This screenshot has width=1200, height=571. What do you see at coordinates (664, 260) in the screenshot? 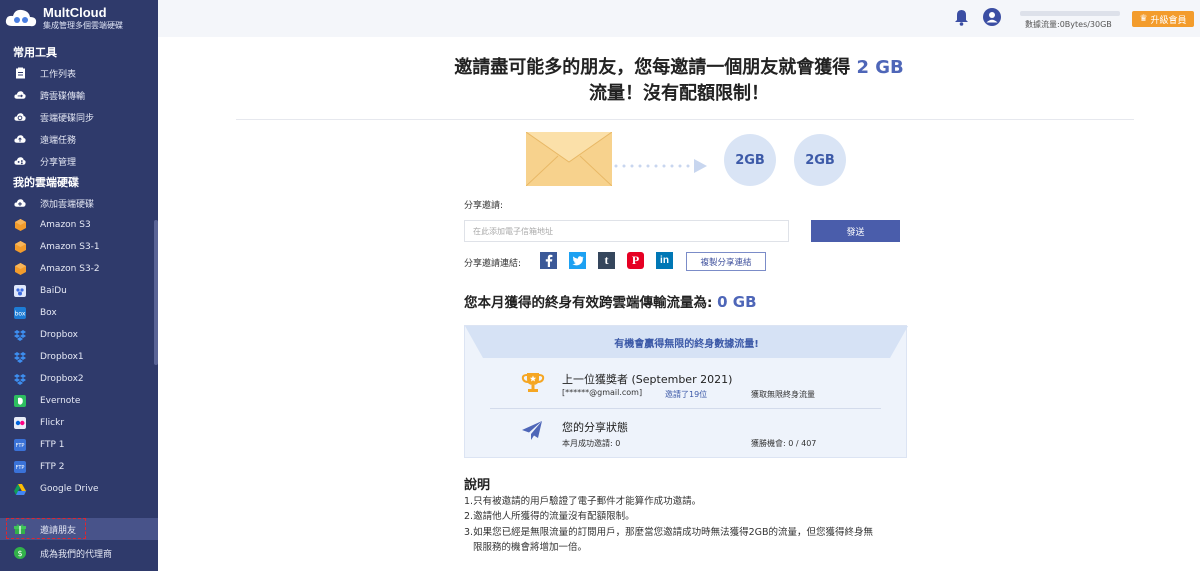
I see `linkedin-icon: in` at bounding box center [664, 260].